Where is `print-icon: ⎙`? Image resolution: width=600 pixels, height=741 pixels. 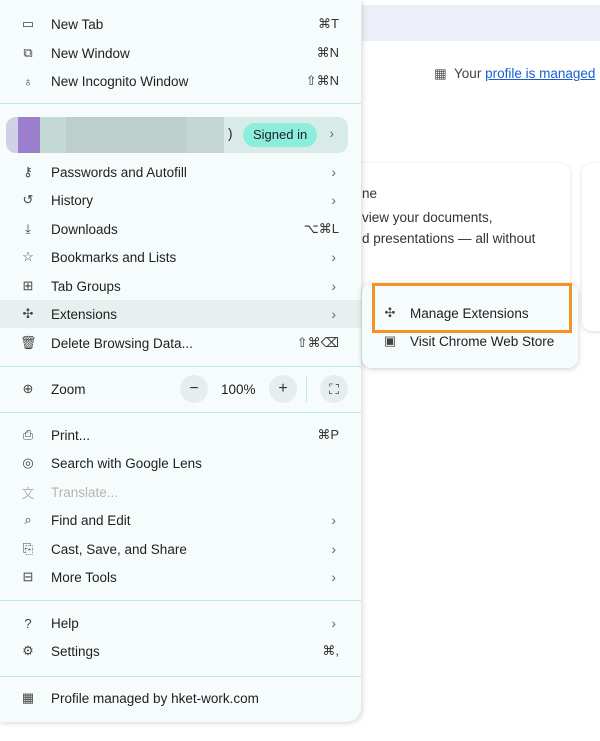 print-icon: ⎙ is located at coordinates (28, 434).